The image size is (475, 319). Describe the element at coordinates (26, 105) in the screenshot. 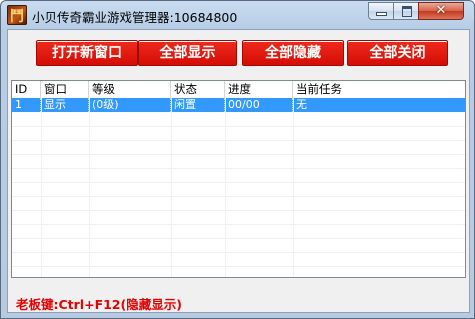

I see `row-id: 1` at that location.